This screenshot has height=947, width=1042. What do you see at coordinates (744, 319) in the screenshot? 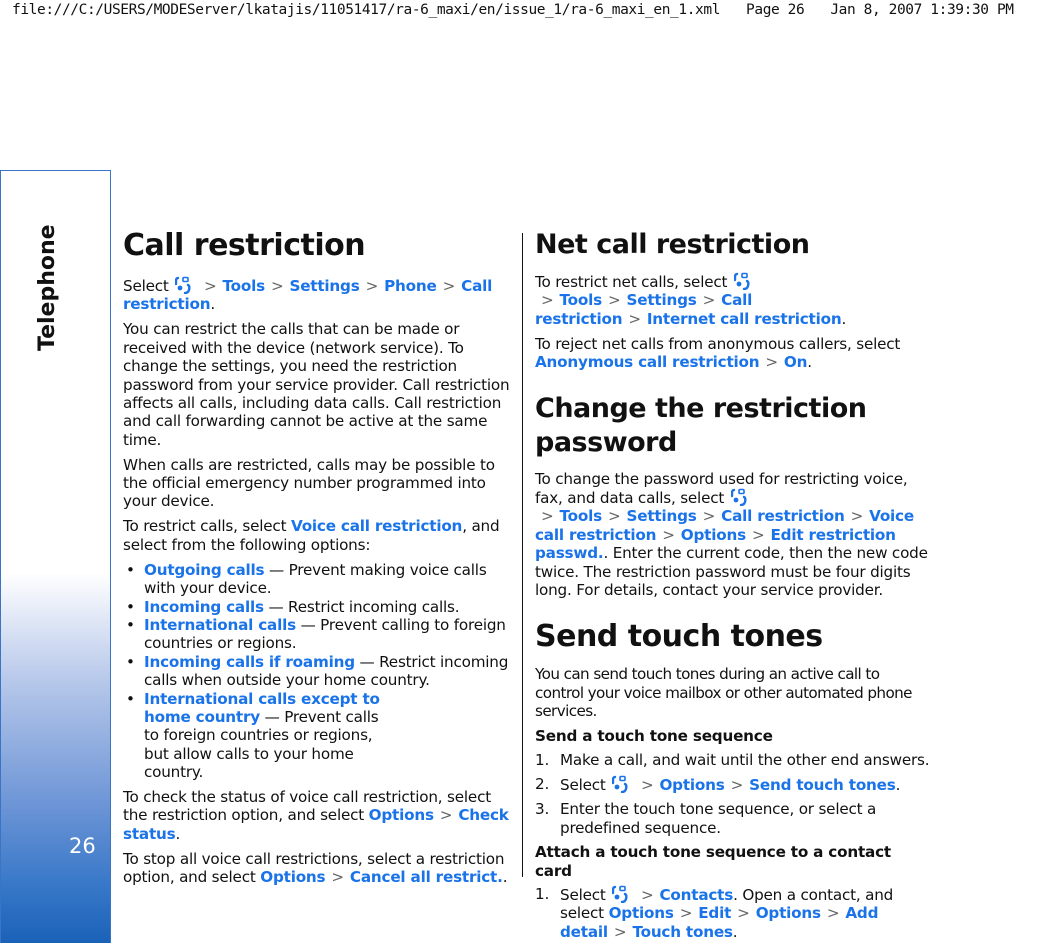
I see `link-internet-call-restriction: Internet call restriction` at bounding box center [744, 319].